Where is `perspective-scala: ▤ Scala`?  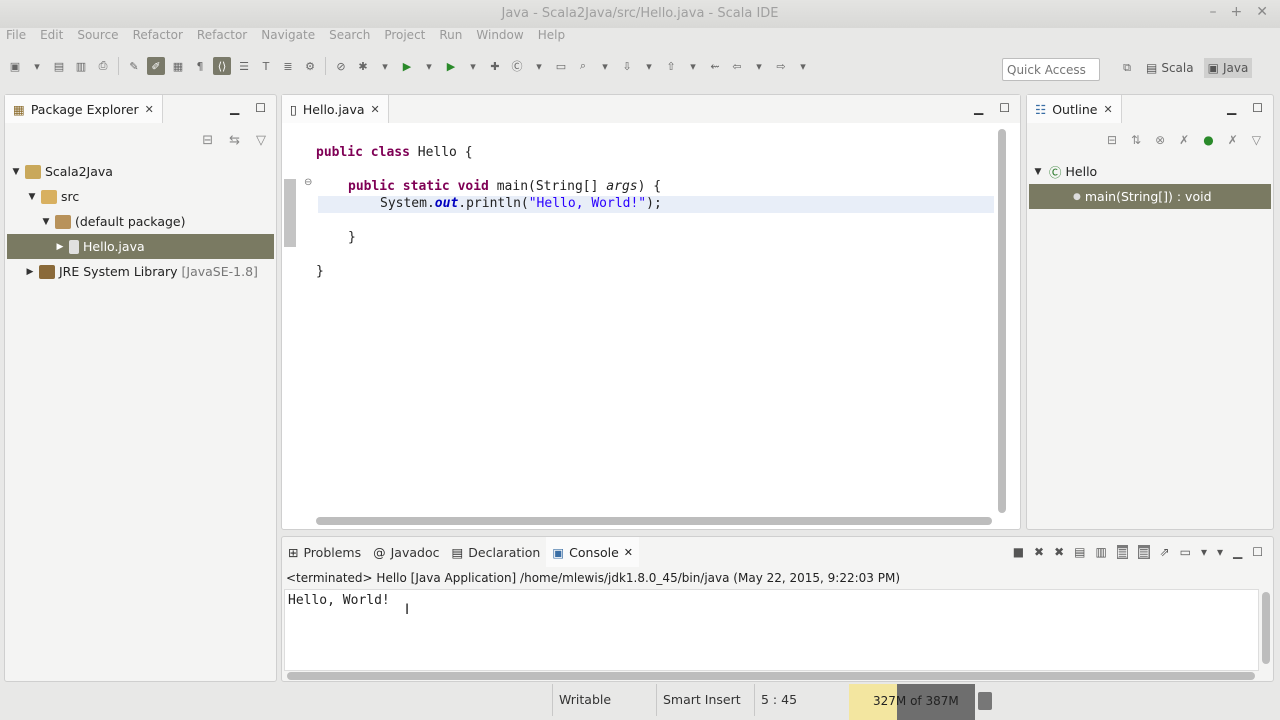
perspective-scala: ▤ Scala is located at coordinates (1170, 68).